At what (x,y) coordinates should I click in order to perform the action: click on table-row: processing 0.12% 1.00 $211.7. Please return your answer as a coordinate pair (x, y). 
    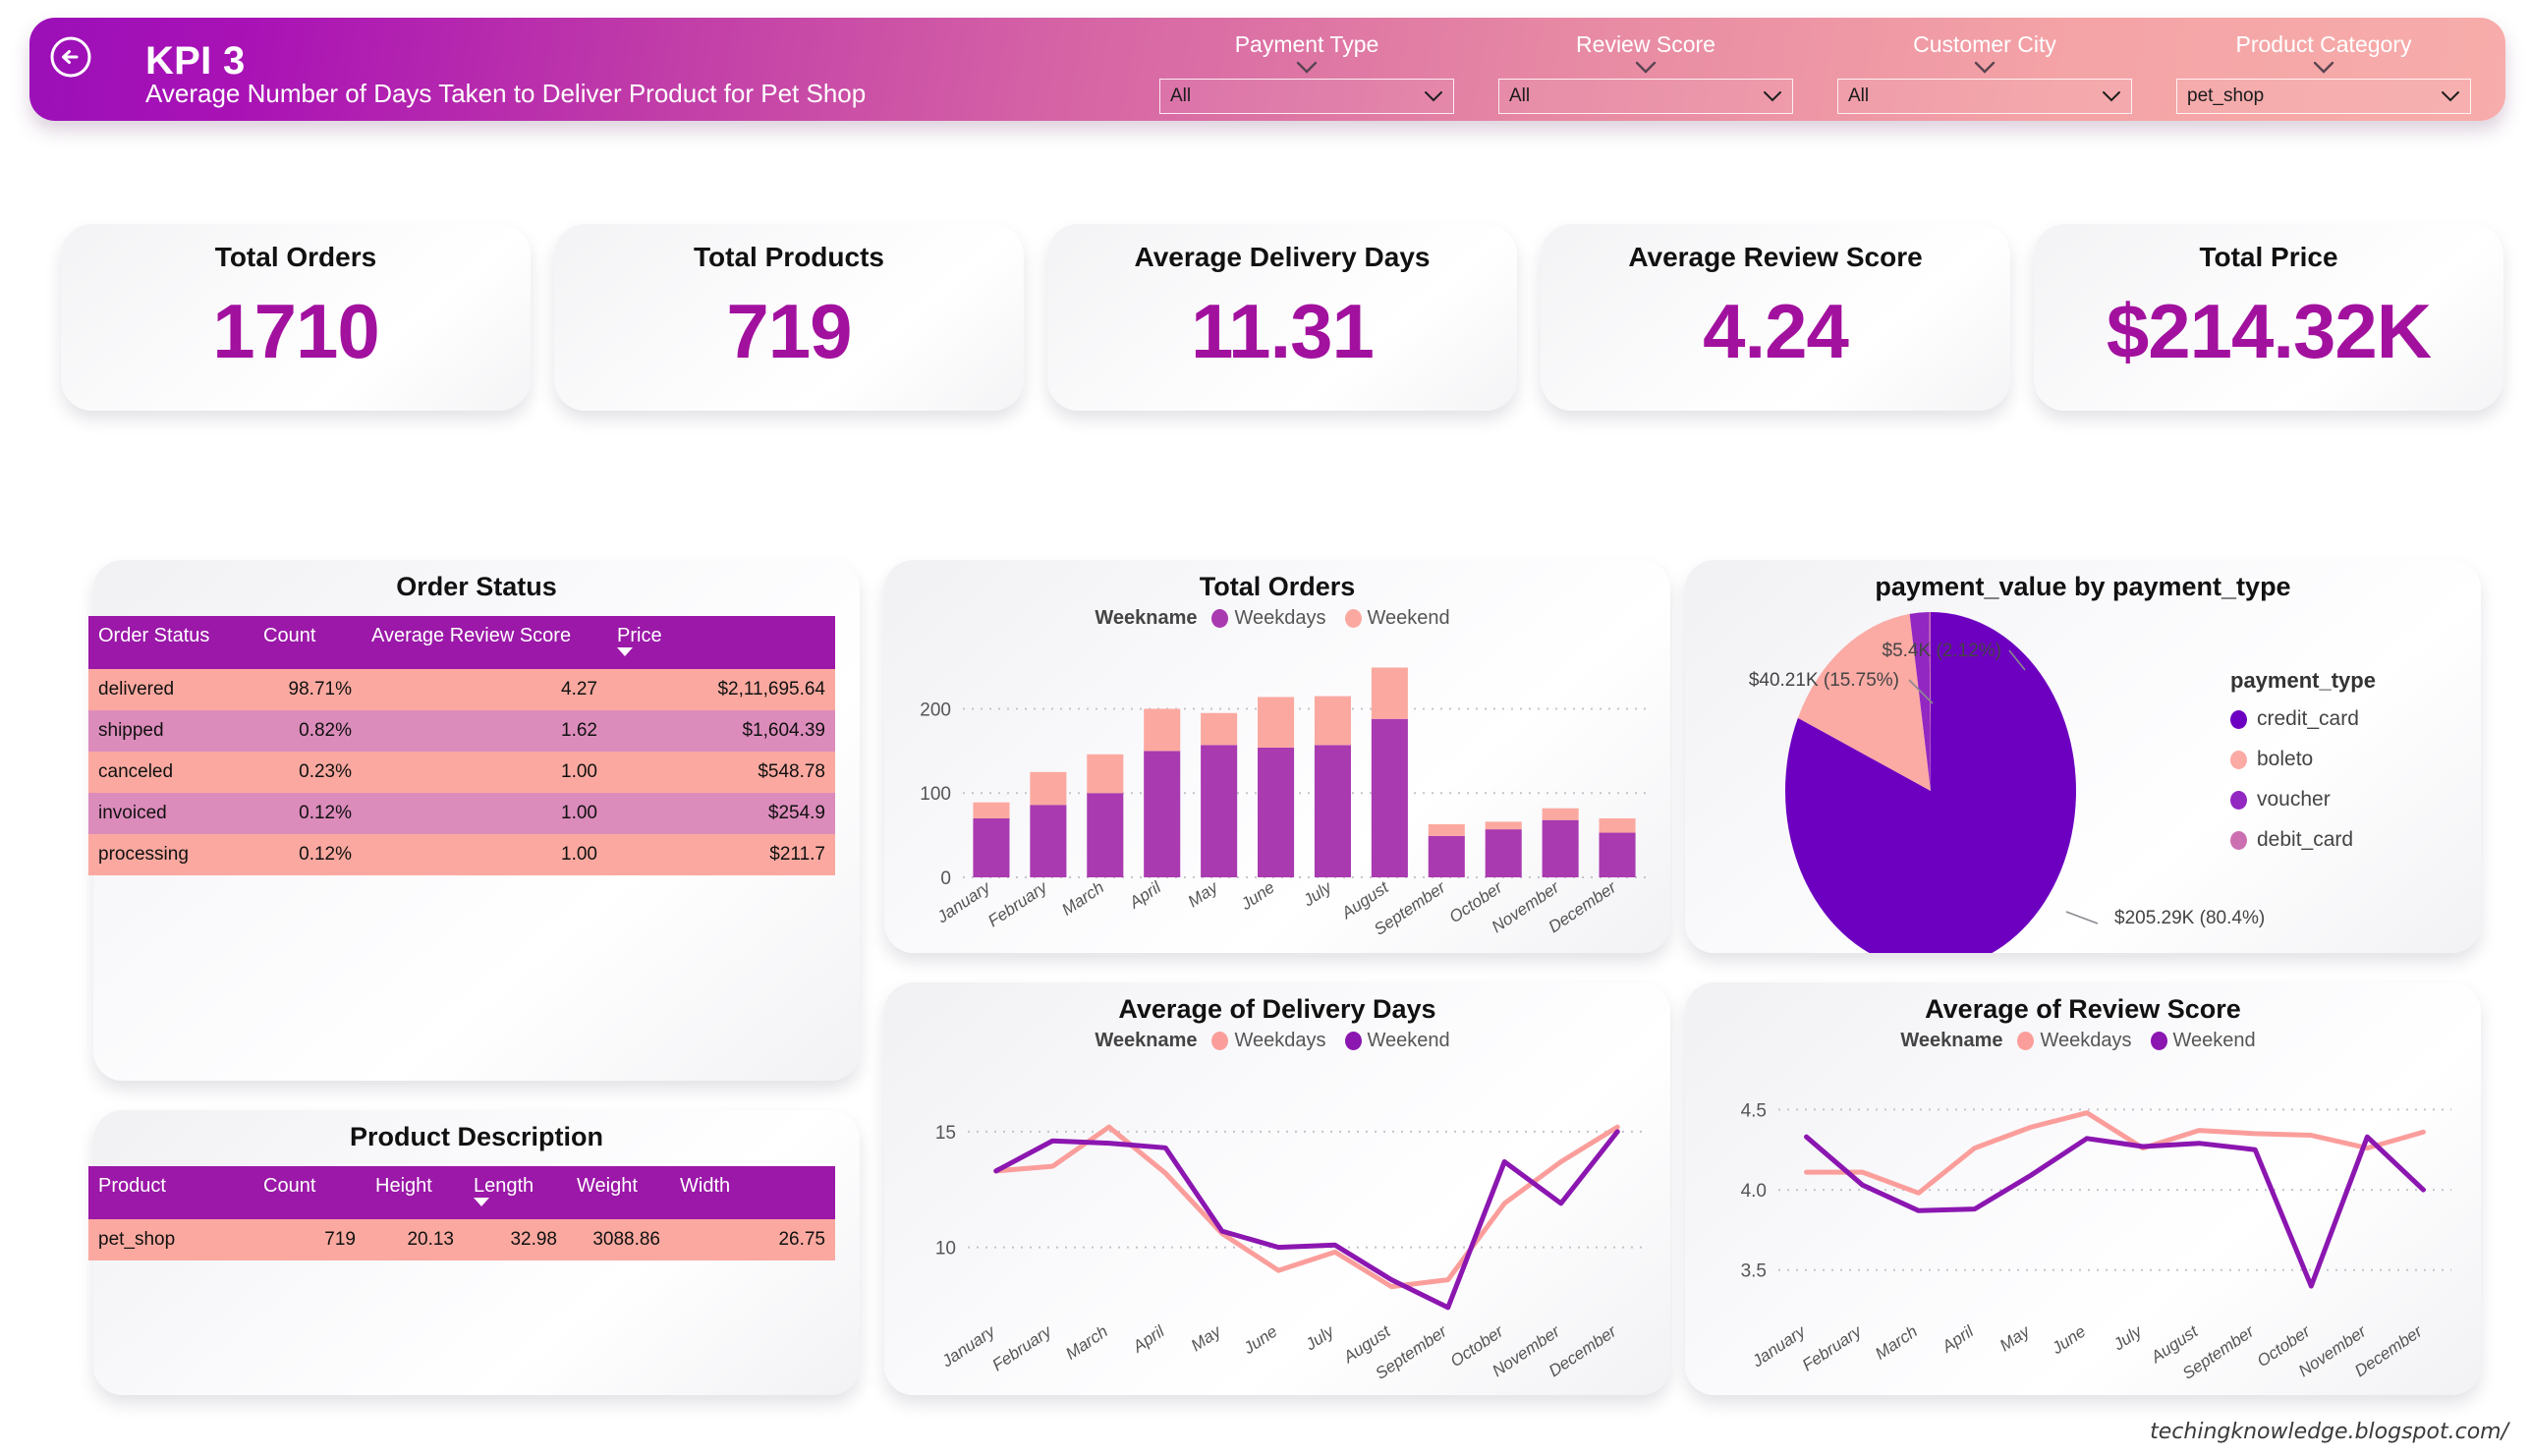
    Looking at the image, I should click on (461, 854).